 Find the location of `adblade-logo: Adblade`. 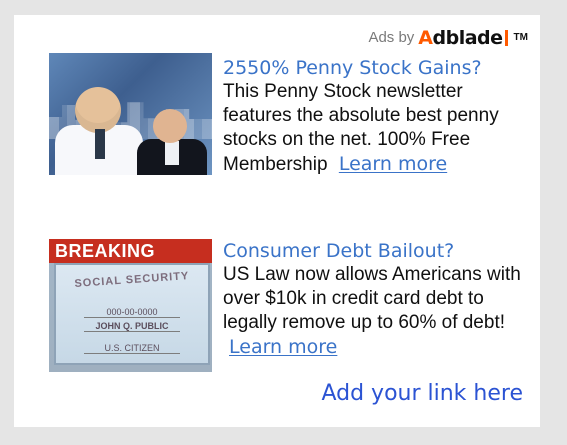

adblade-logo: Adblade is located at coordinates (463, 38).